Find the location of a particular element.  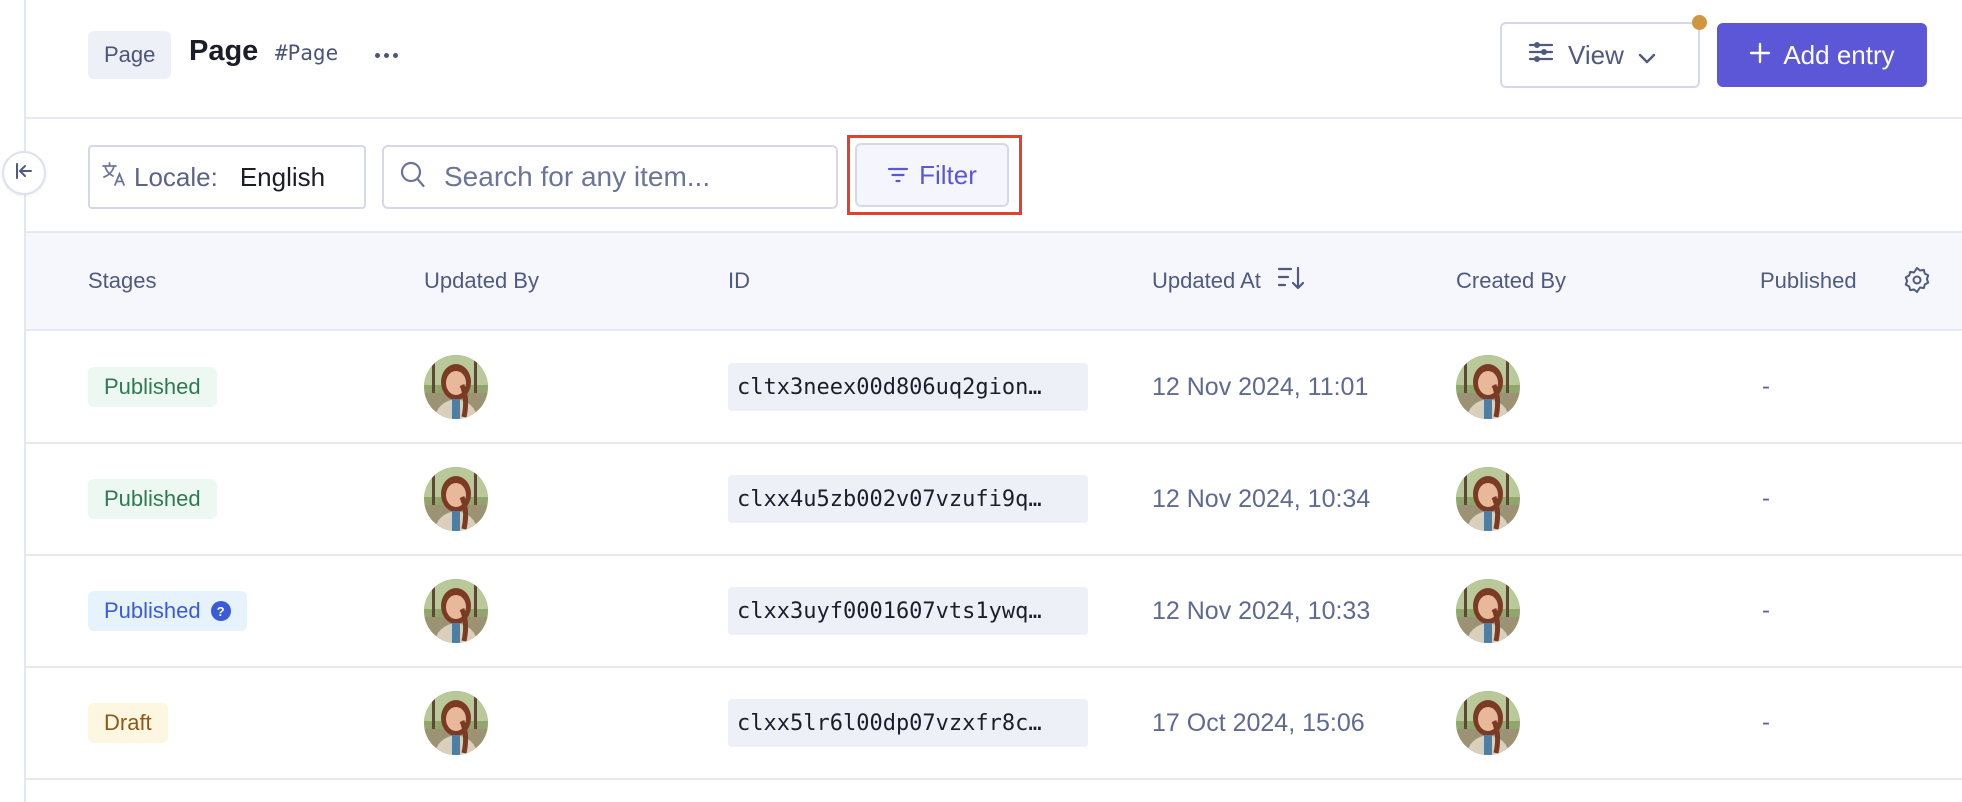

stage-label: Draft is located at coordinates (128, 722).